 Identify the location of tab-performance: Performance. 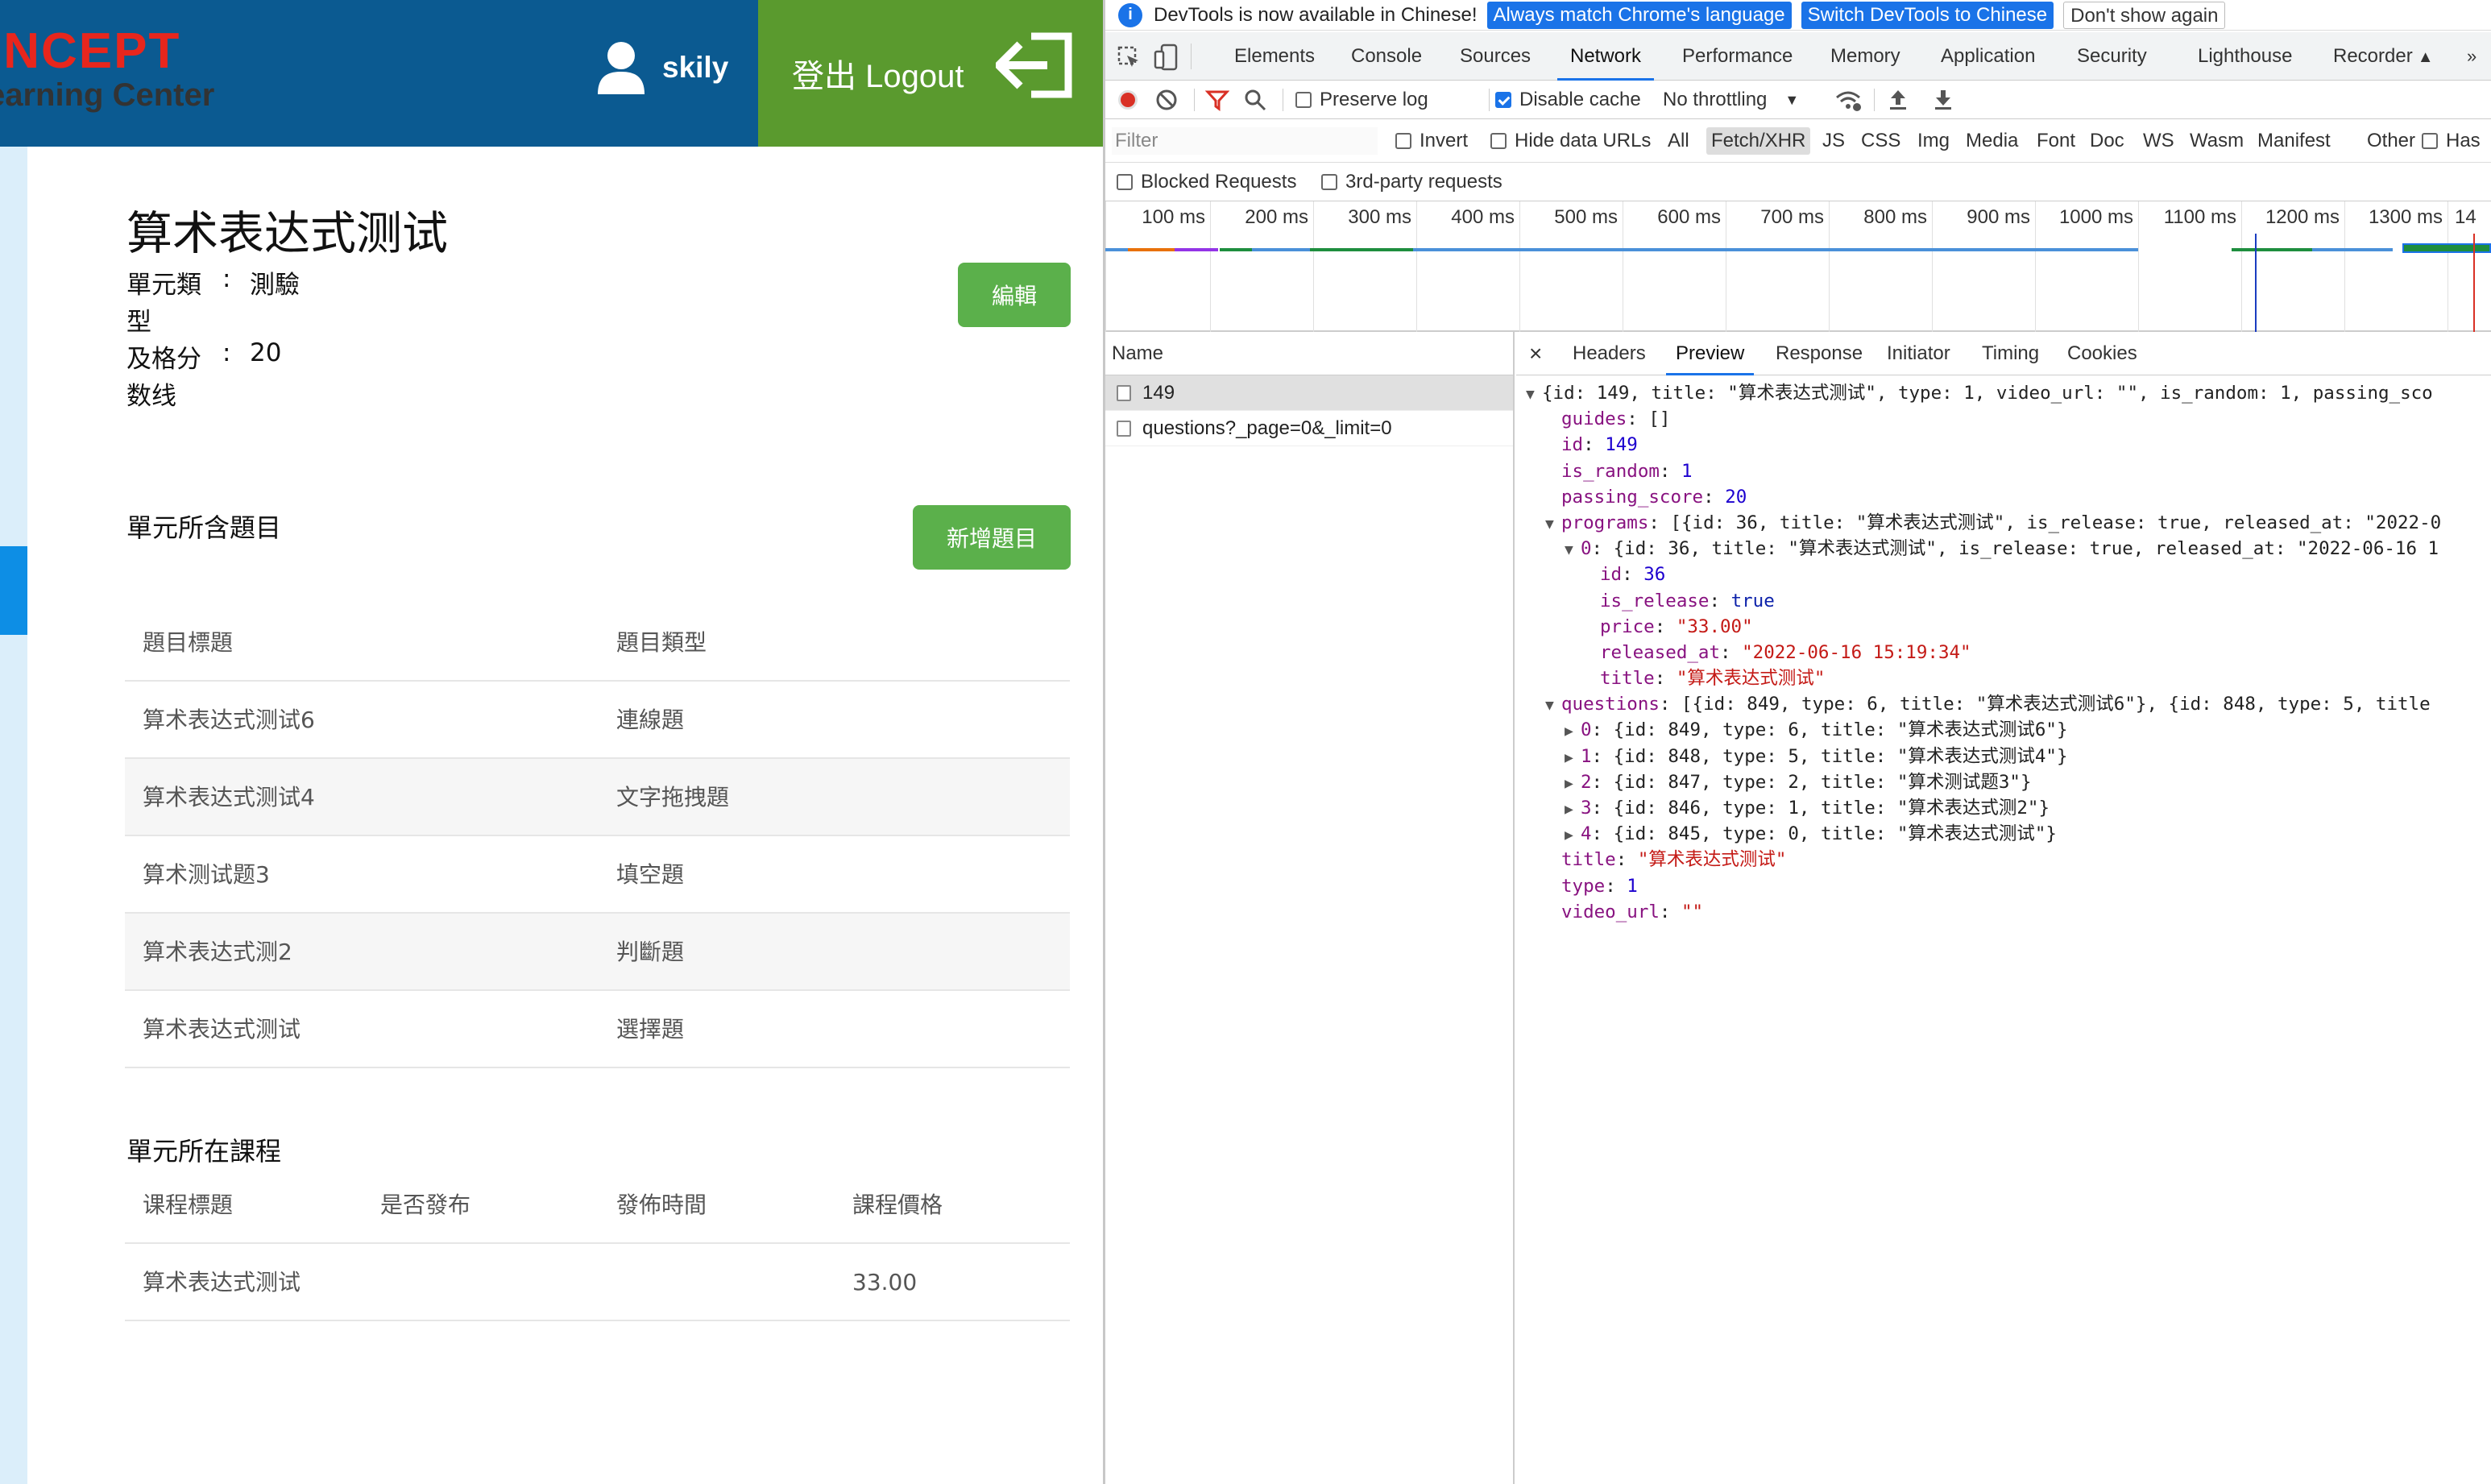
(1737, 56).